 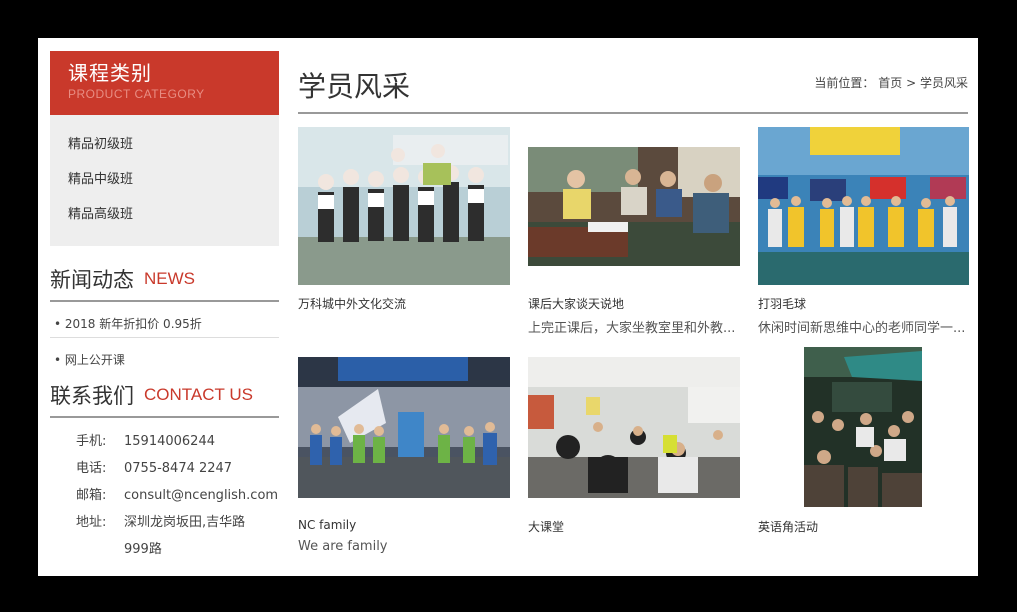 What do you see at coordinates (546, 526) in the screenshot?
I see `photo-card-title: 大课堂` at bounding box center [546, 526].